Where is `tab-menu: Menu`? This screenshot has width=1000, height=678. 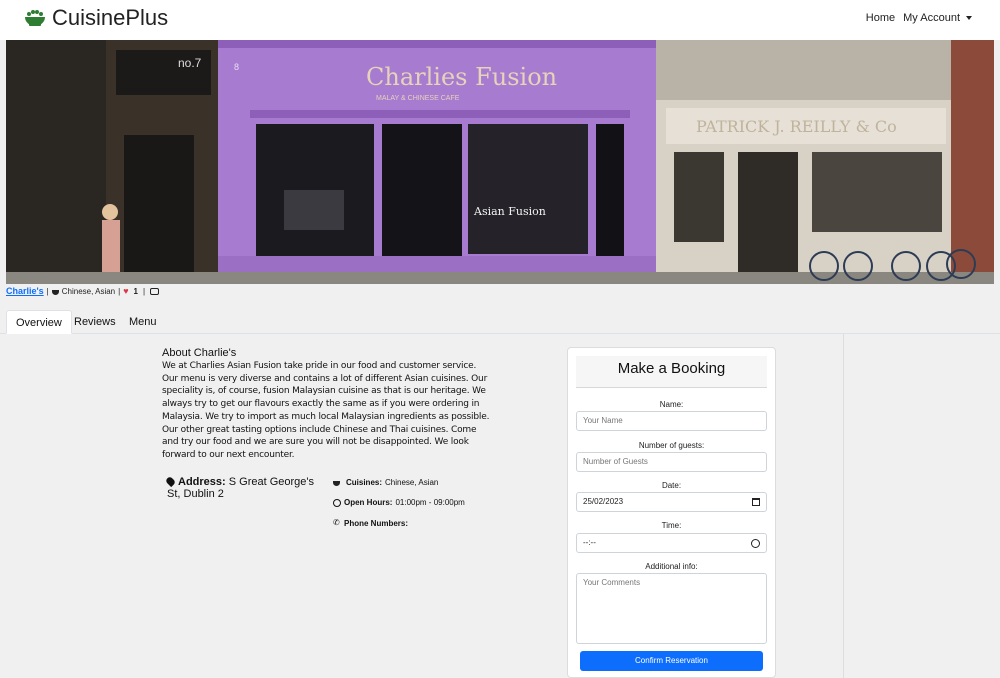
tab-menu: Menu is located at coordinates (143, 322).